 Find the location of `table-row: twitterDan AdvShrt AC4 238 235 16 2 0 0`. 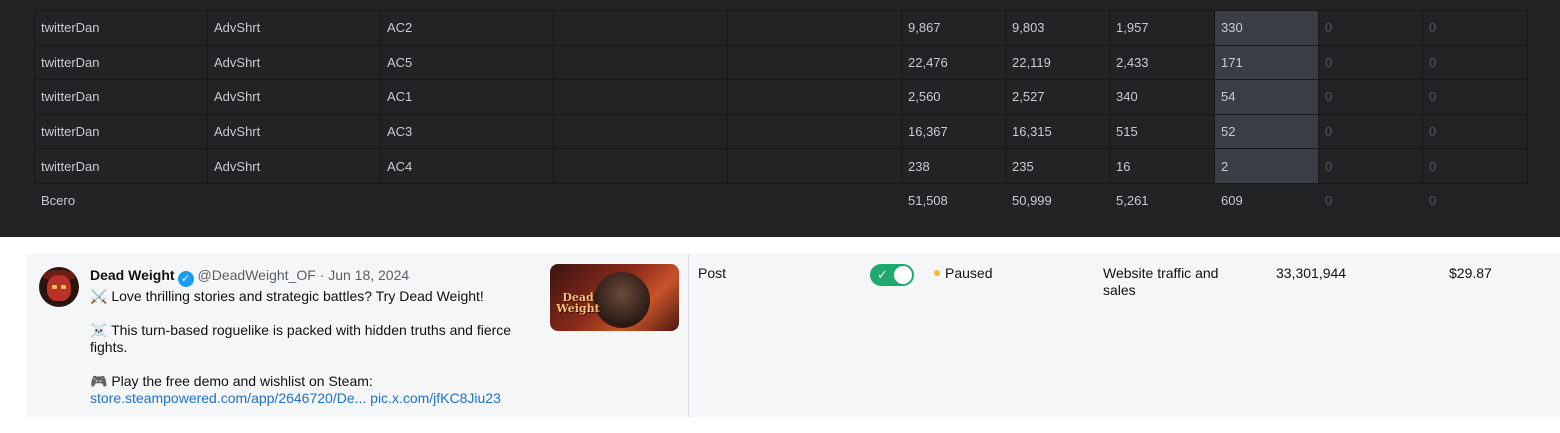

table-row: twitterDan AdvShrt AC4 238 235 16 2 0 0 is located at coordinates (781, 166).